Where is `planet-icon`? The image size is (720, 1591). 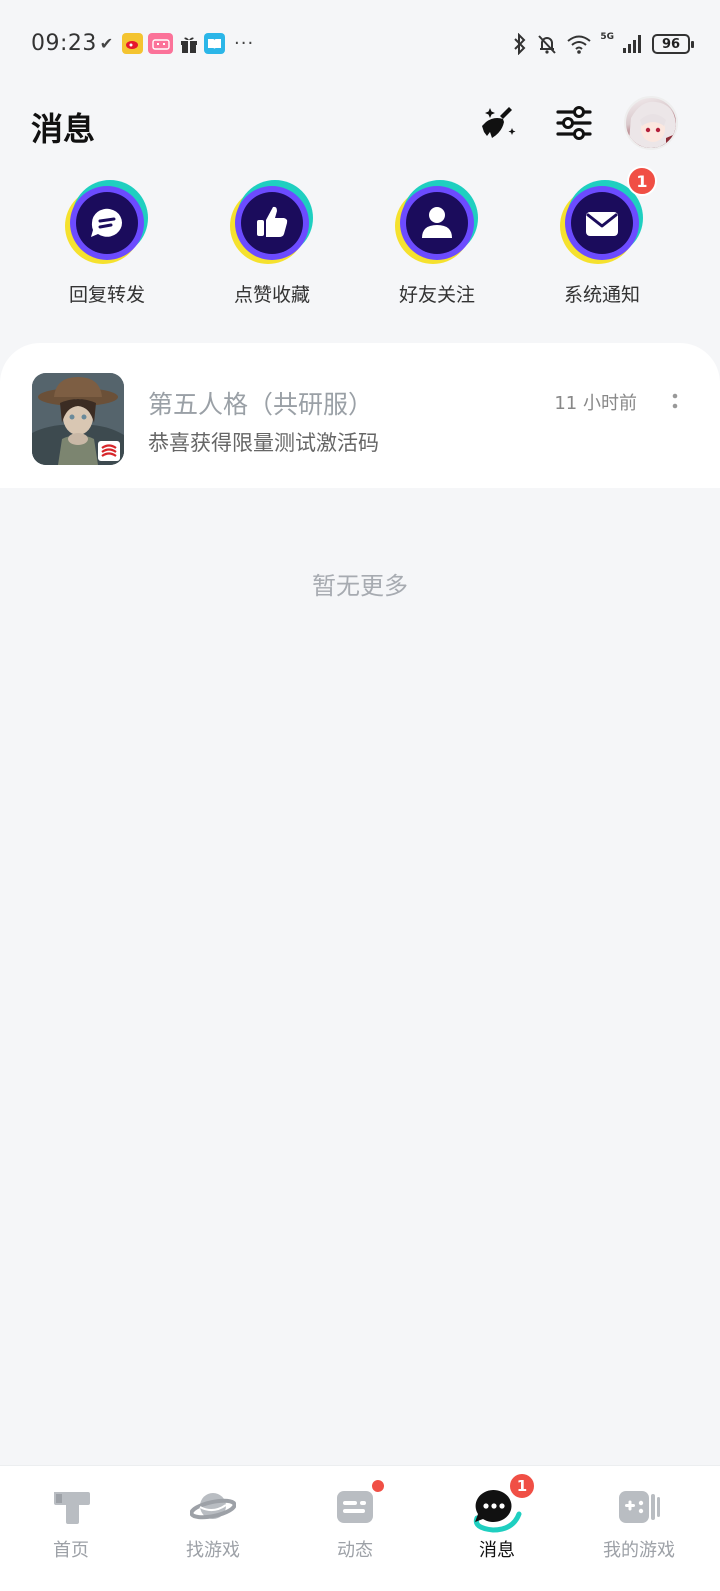
planet-icon is located at coordinates (213, 1506).